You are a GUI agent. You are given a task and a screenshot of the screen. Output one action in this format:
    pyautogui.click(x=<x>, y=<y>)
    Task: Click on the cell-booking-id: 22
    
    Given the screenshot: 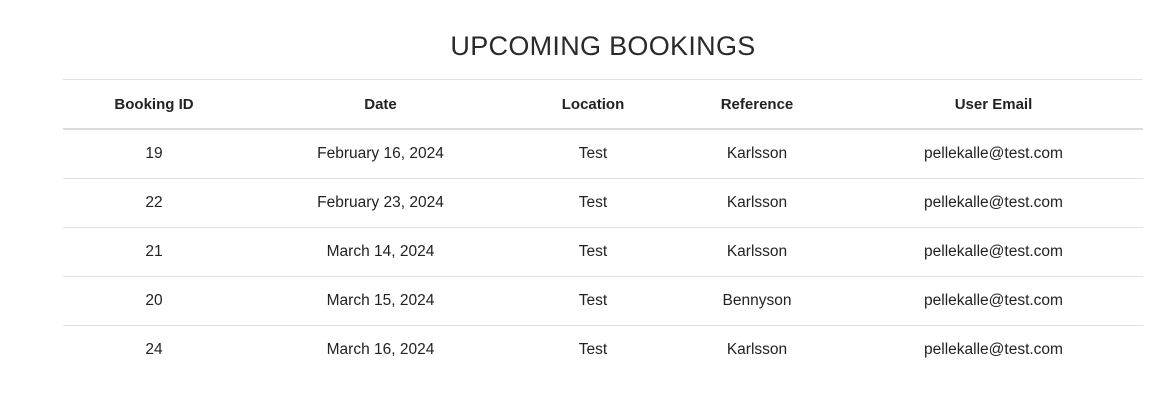 What is the action you would take?
    pyautogui.click(x=154, y=203)
    